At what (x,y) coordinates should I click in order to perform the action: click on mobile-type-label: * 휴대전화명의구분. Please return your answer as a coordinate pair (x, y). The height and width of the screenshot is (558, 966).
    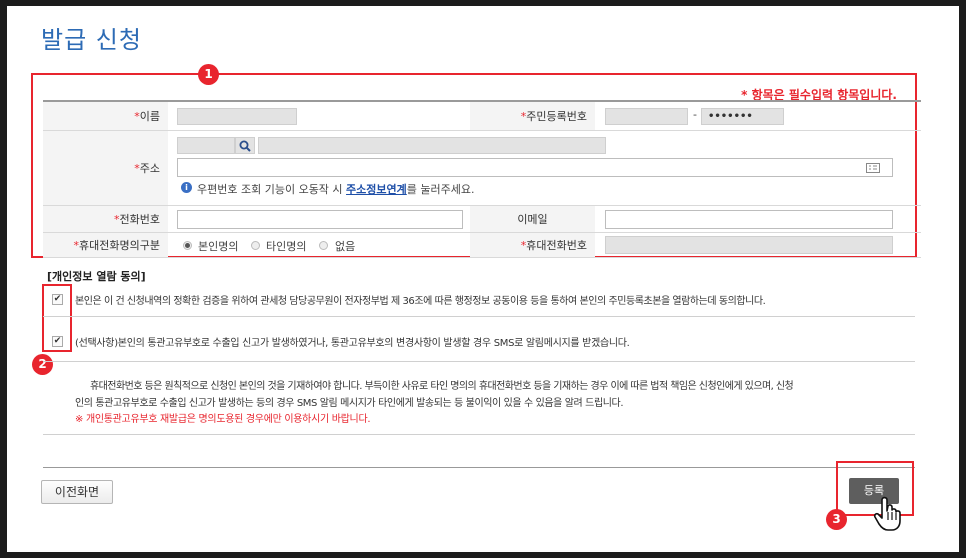
    Looking at the image, I should click on (105, 245).